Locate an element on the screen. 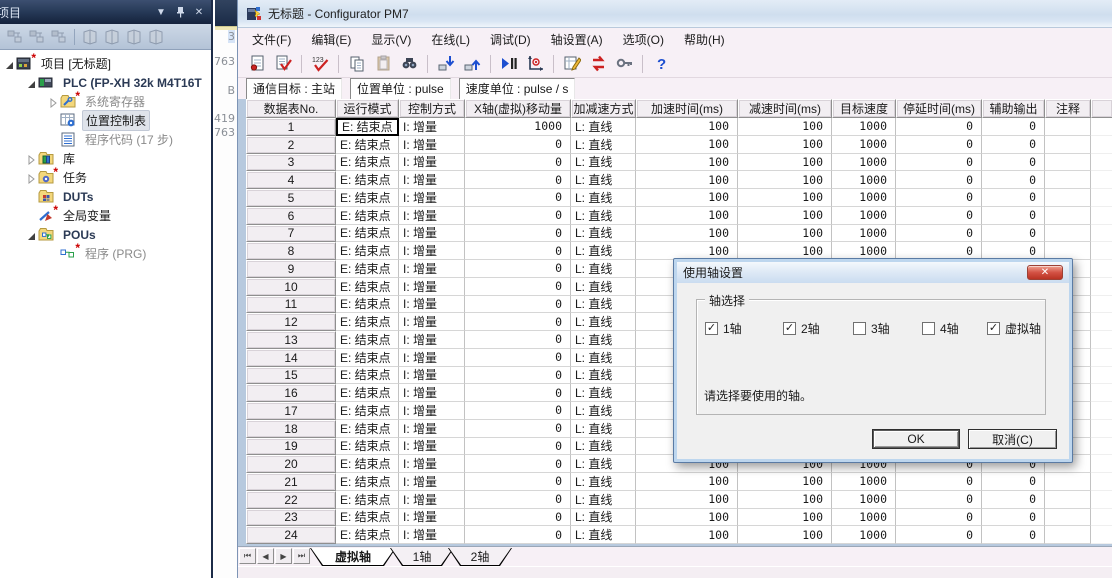  row-header: 21 is located at coordinates (291, 482).